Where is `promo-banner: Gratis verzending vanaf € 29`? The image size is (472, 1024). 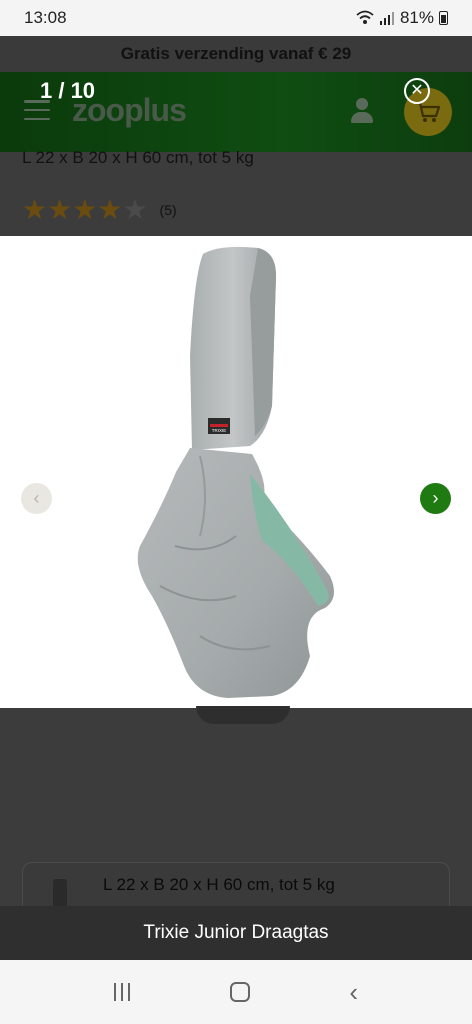 promo-banner: Gratis verzending vanaf € 29 is located at coordinates (236, 54).